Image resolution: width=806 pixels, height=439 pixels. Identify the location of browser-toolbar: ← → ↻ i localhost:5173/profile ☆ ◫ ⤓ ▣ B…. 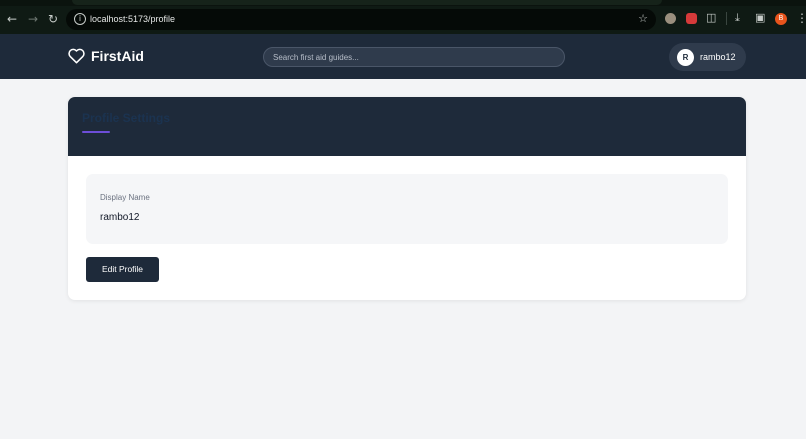
(403, 17).